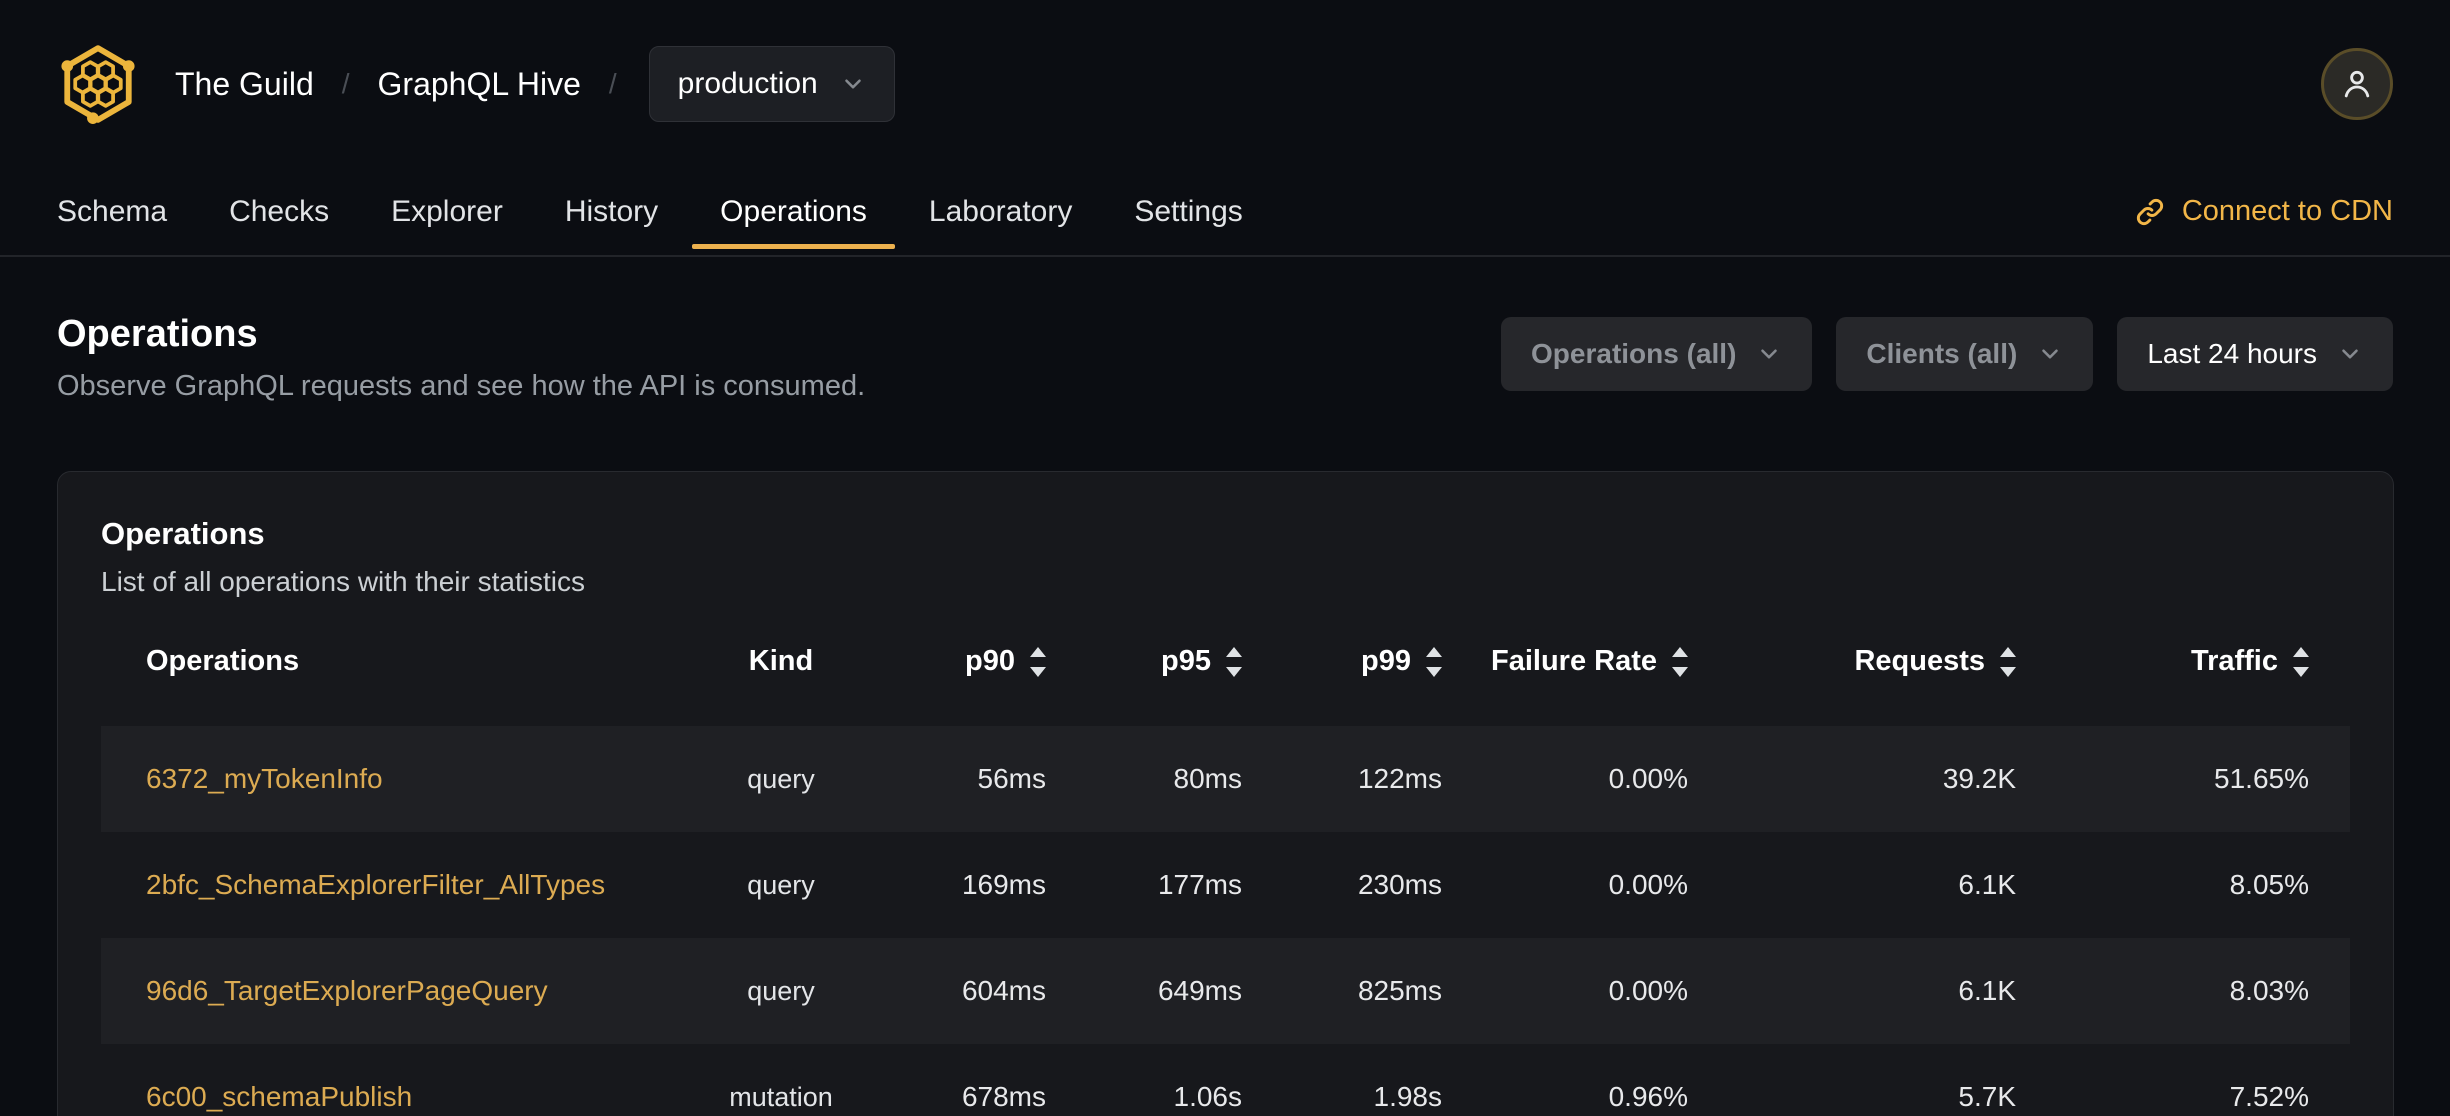 The image size is (2450, 1116). I want to click on cell-requests: 6.1K, so click(1987, 990).